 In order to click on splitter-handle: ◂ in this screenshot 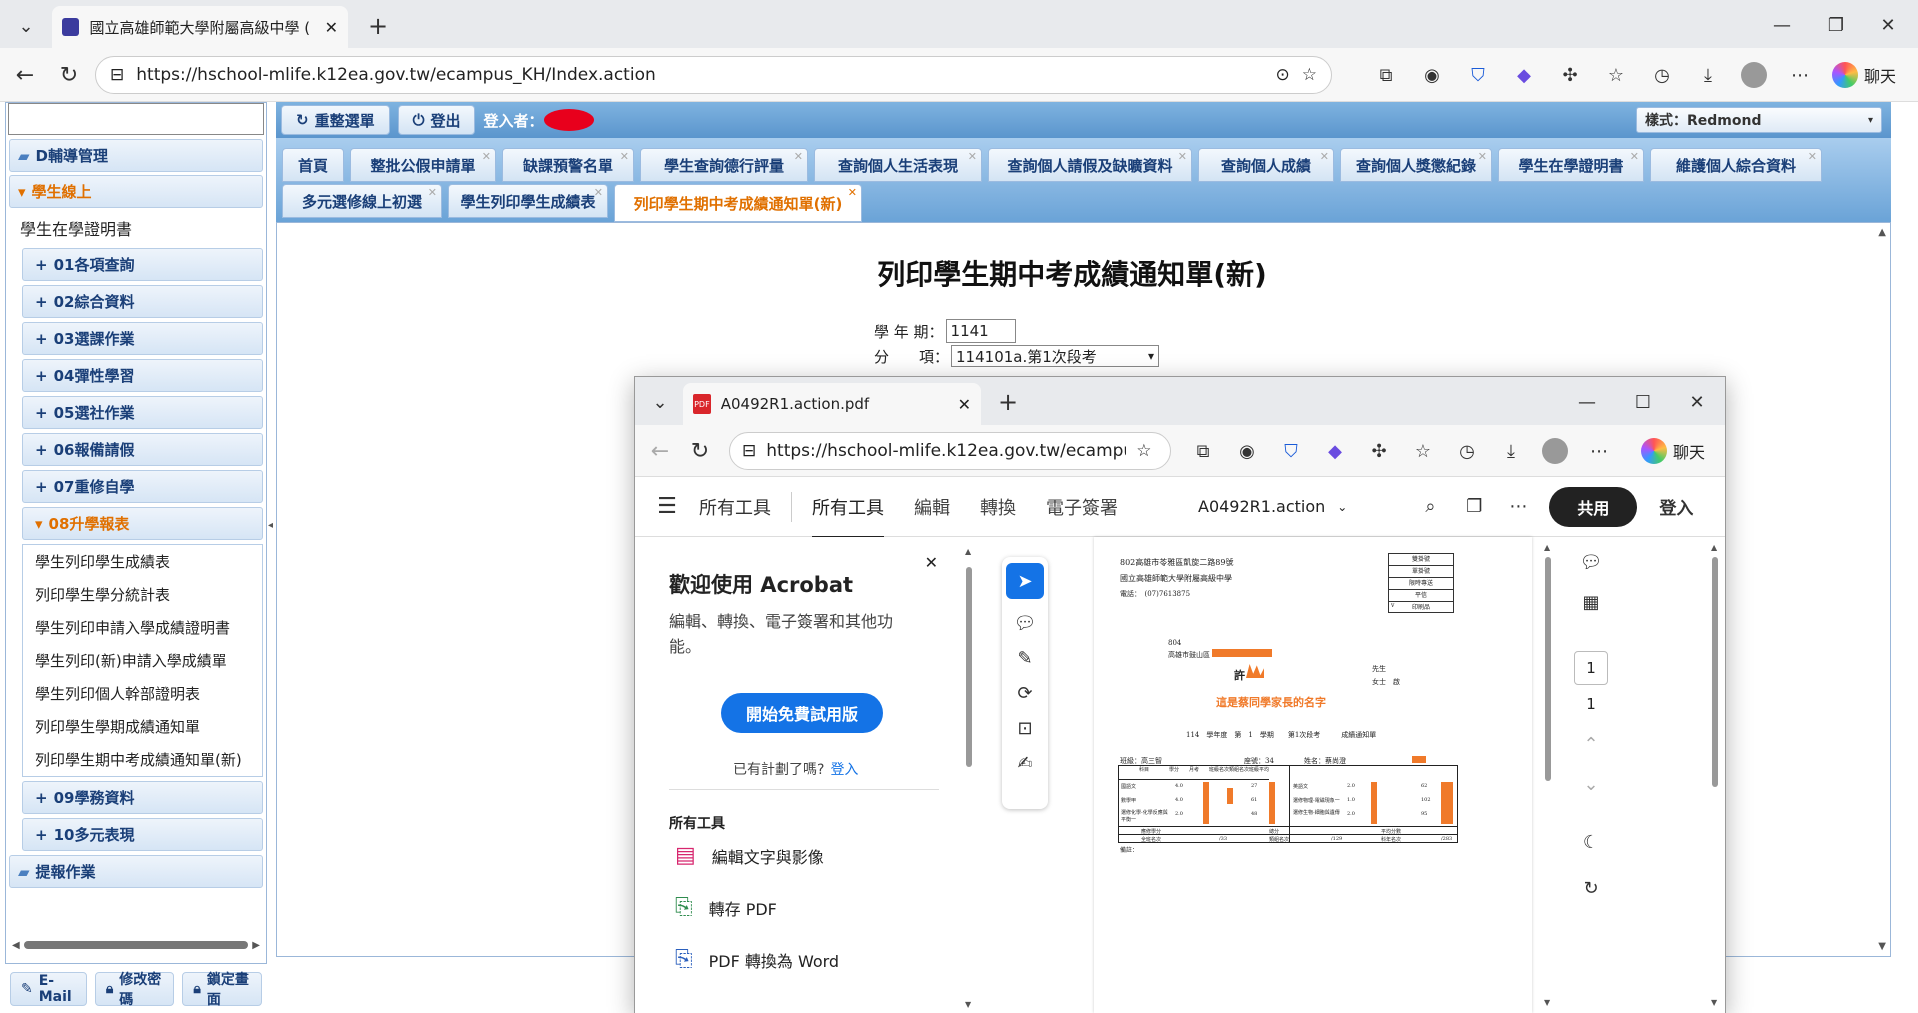, I will do `click(271, 528)`.